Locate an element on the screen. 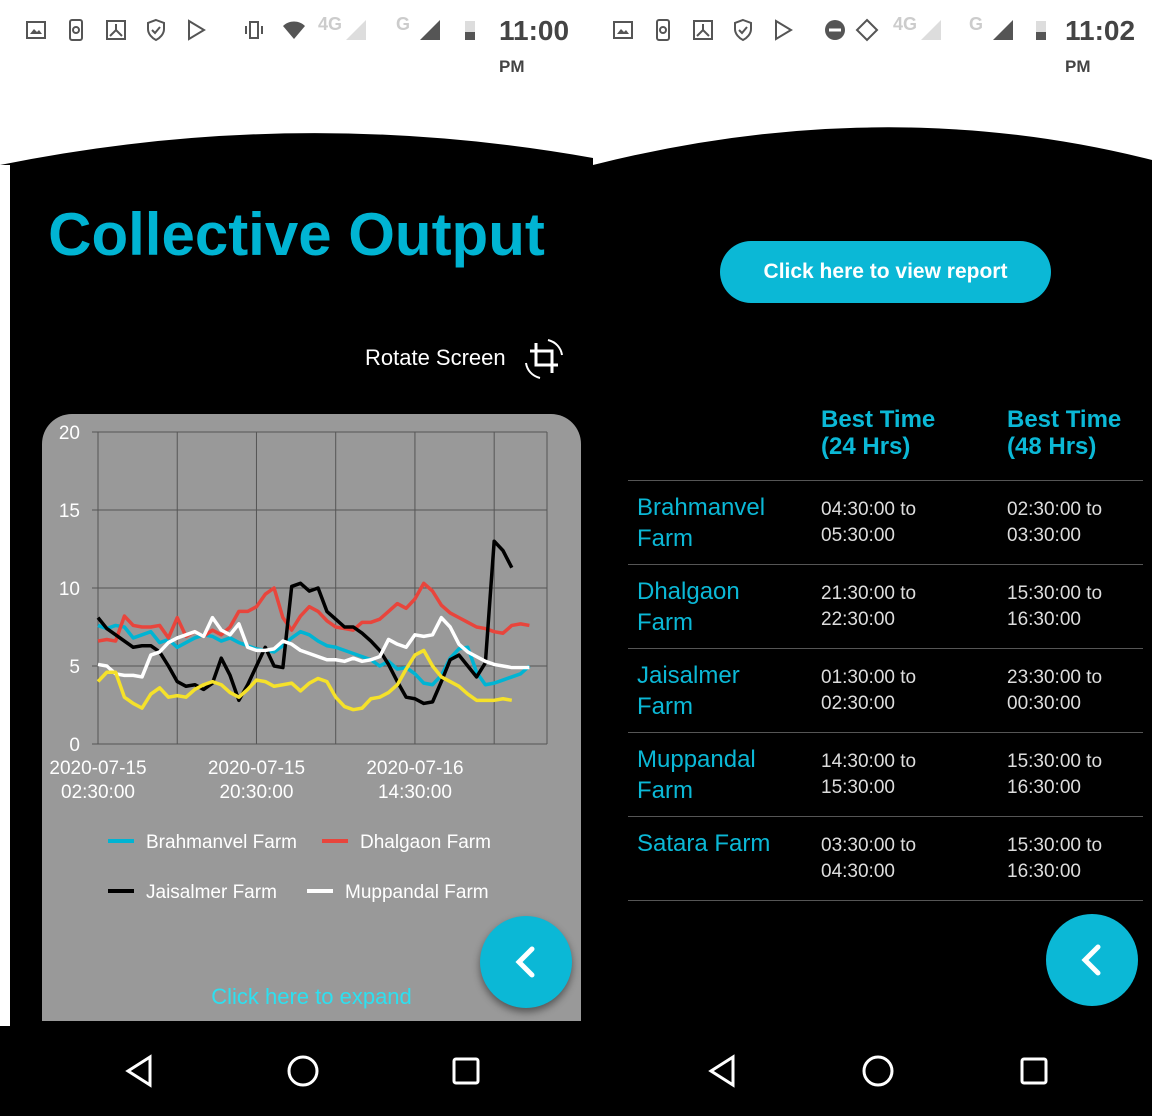  time-from: 03:30:00 to is located at coordinates (869, 845).